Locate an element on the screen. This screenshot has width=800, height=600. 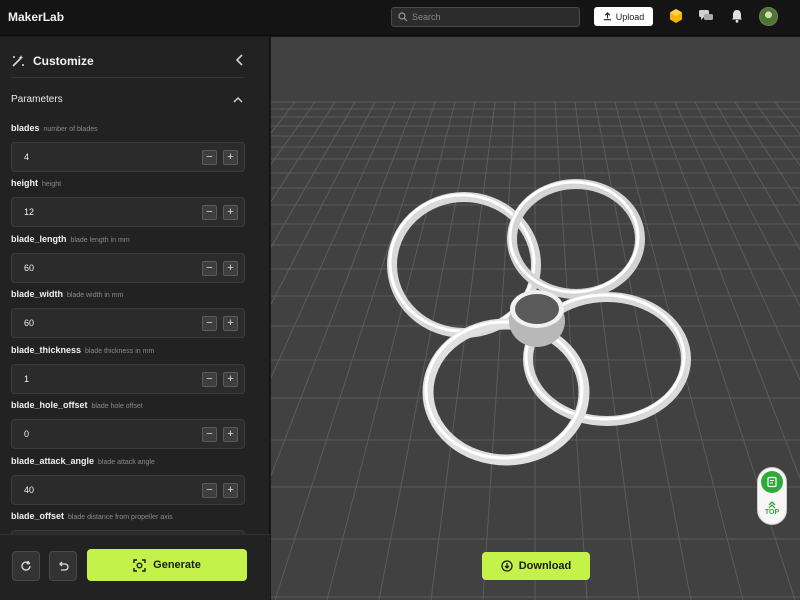
param-name: blades is located at coordinates (25, 128).